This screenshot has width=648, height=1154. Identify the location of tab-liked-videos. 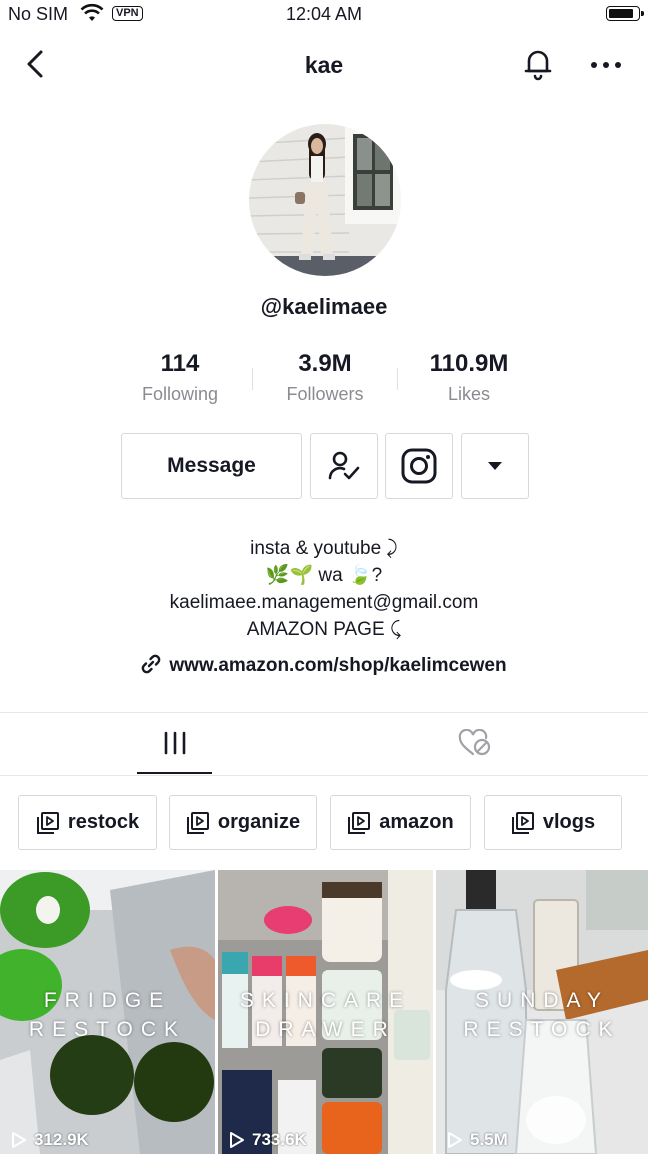
(474, 743).